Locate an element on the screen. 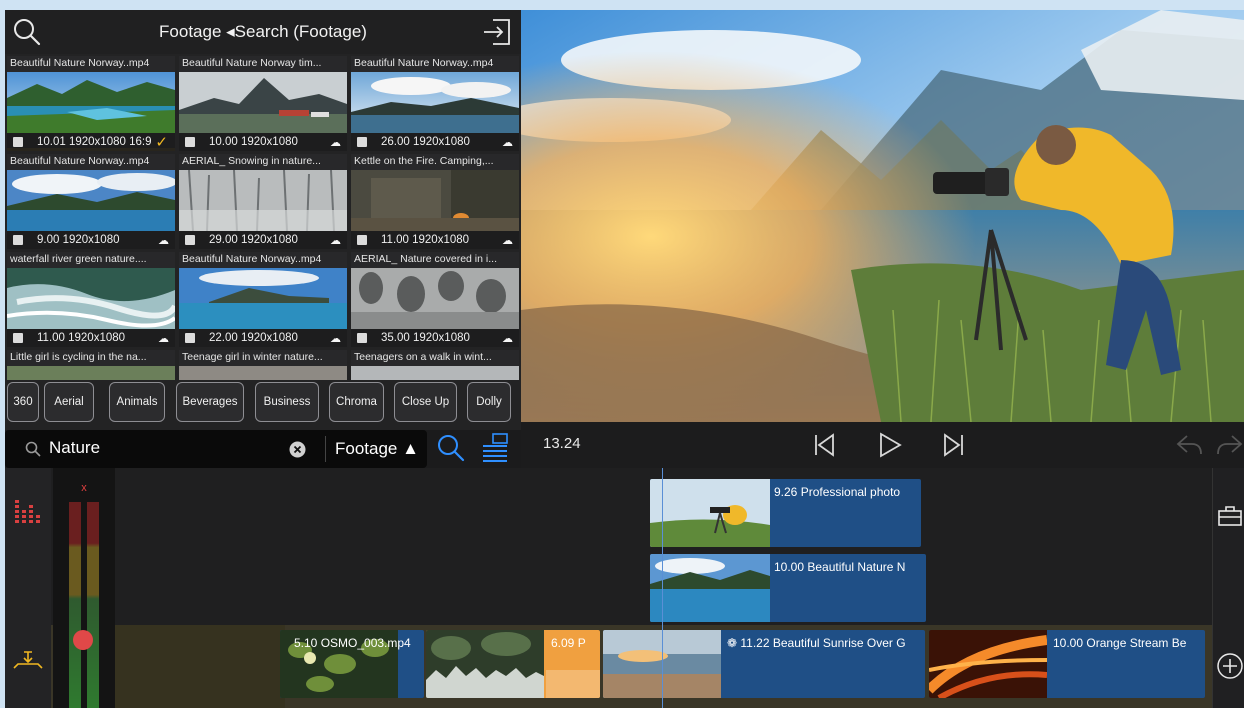  meter-right-channel is located at coordinates (93, 605).